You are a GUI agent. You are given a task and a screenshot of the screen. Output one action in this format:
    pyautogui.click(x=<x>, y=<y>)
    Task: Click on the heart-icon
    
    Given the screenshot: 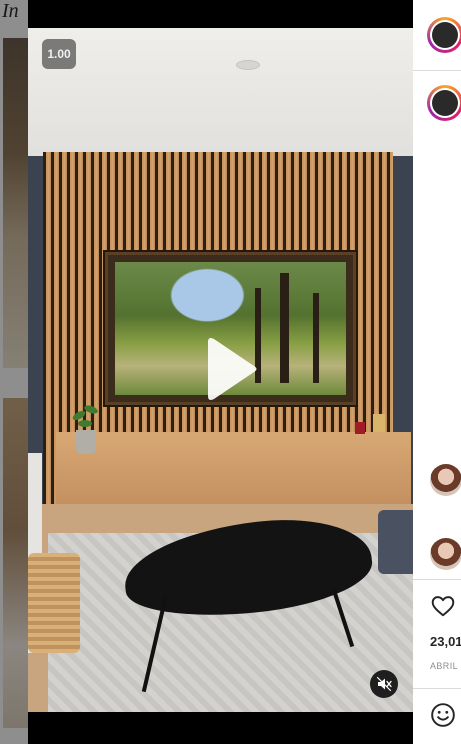 What is the action you would take?
    pyautogui.click(x=443, y=606)
    